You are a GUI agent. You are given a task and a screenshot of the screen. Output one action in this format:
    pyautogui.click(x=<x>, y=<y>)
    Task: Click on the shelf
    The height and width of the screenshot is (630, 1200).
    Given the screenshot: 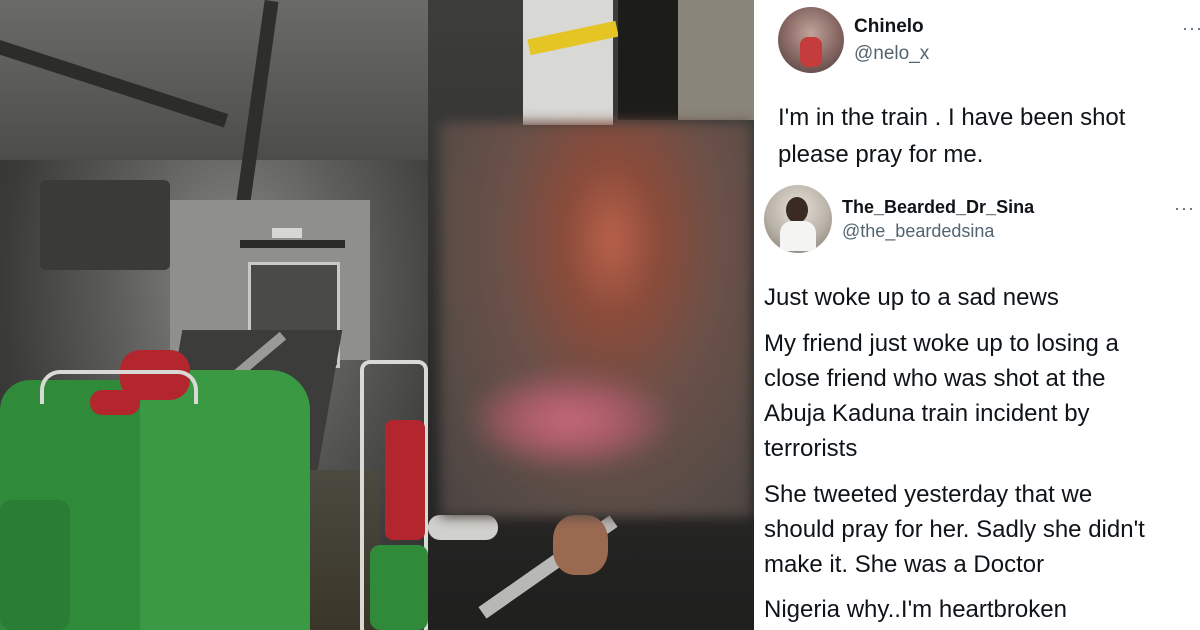 What is the action you would take?
    pyautogui.click(x=292, y=244)
    